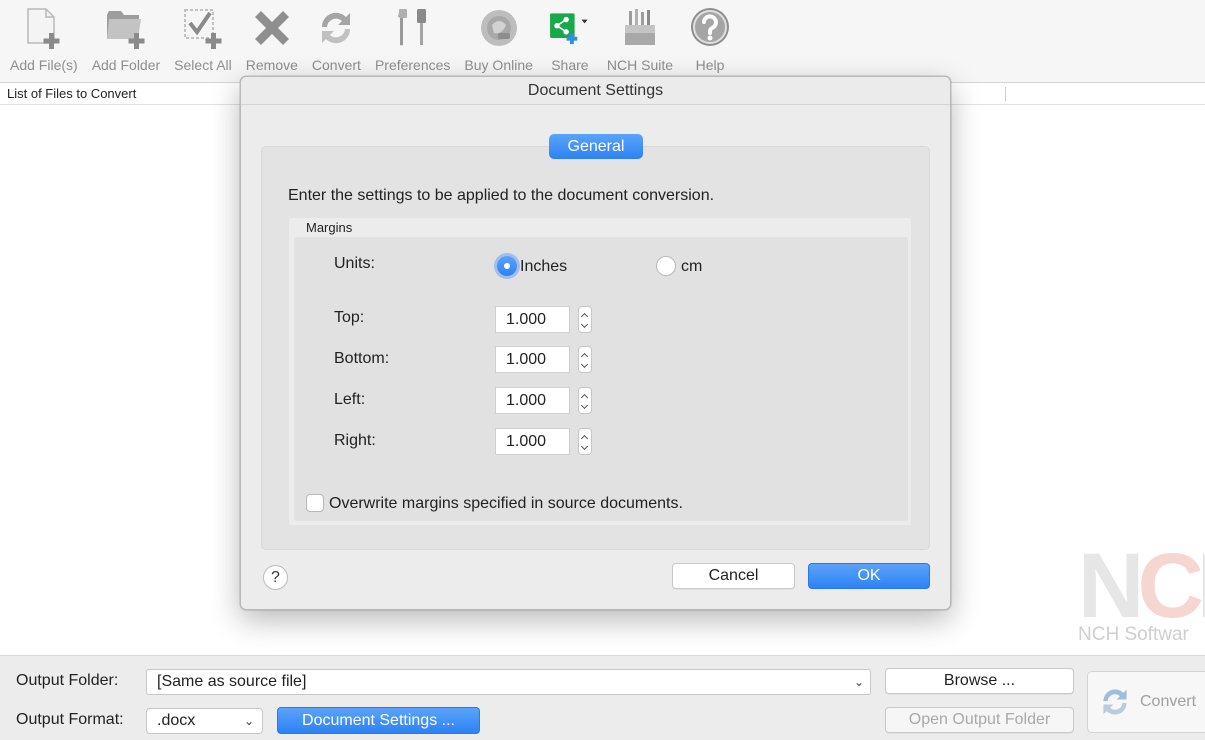 Image resolution: width=1205 pixels, height=740 pixels. I want to click on preferences-button: Preferences, so click(412, 41).